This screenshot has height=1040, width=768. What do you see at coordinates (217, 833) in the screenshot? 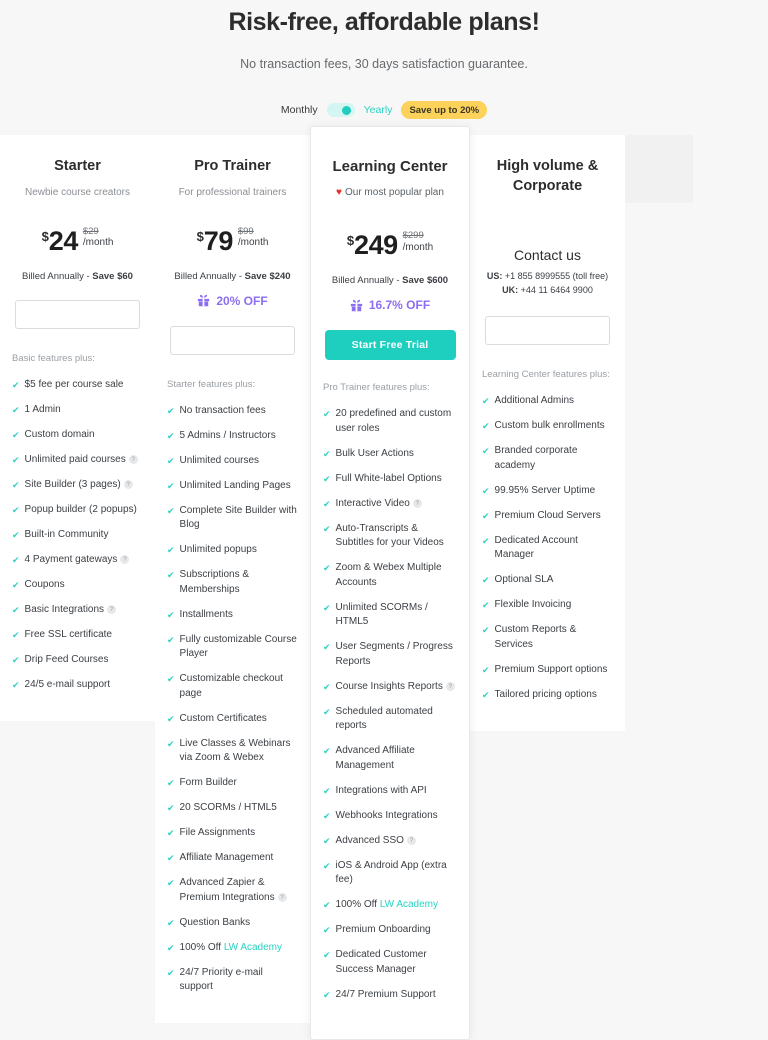
I see `feature-label-text: File Assignments` at bounding box center [217, 833].